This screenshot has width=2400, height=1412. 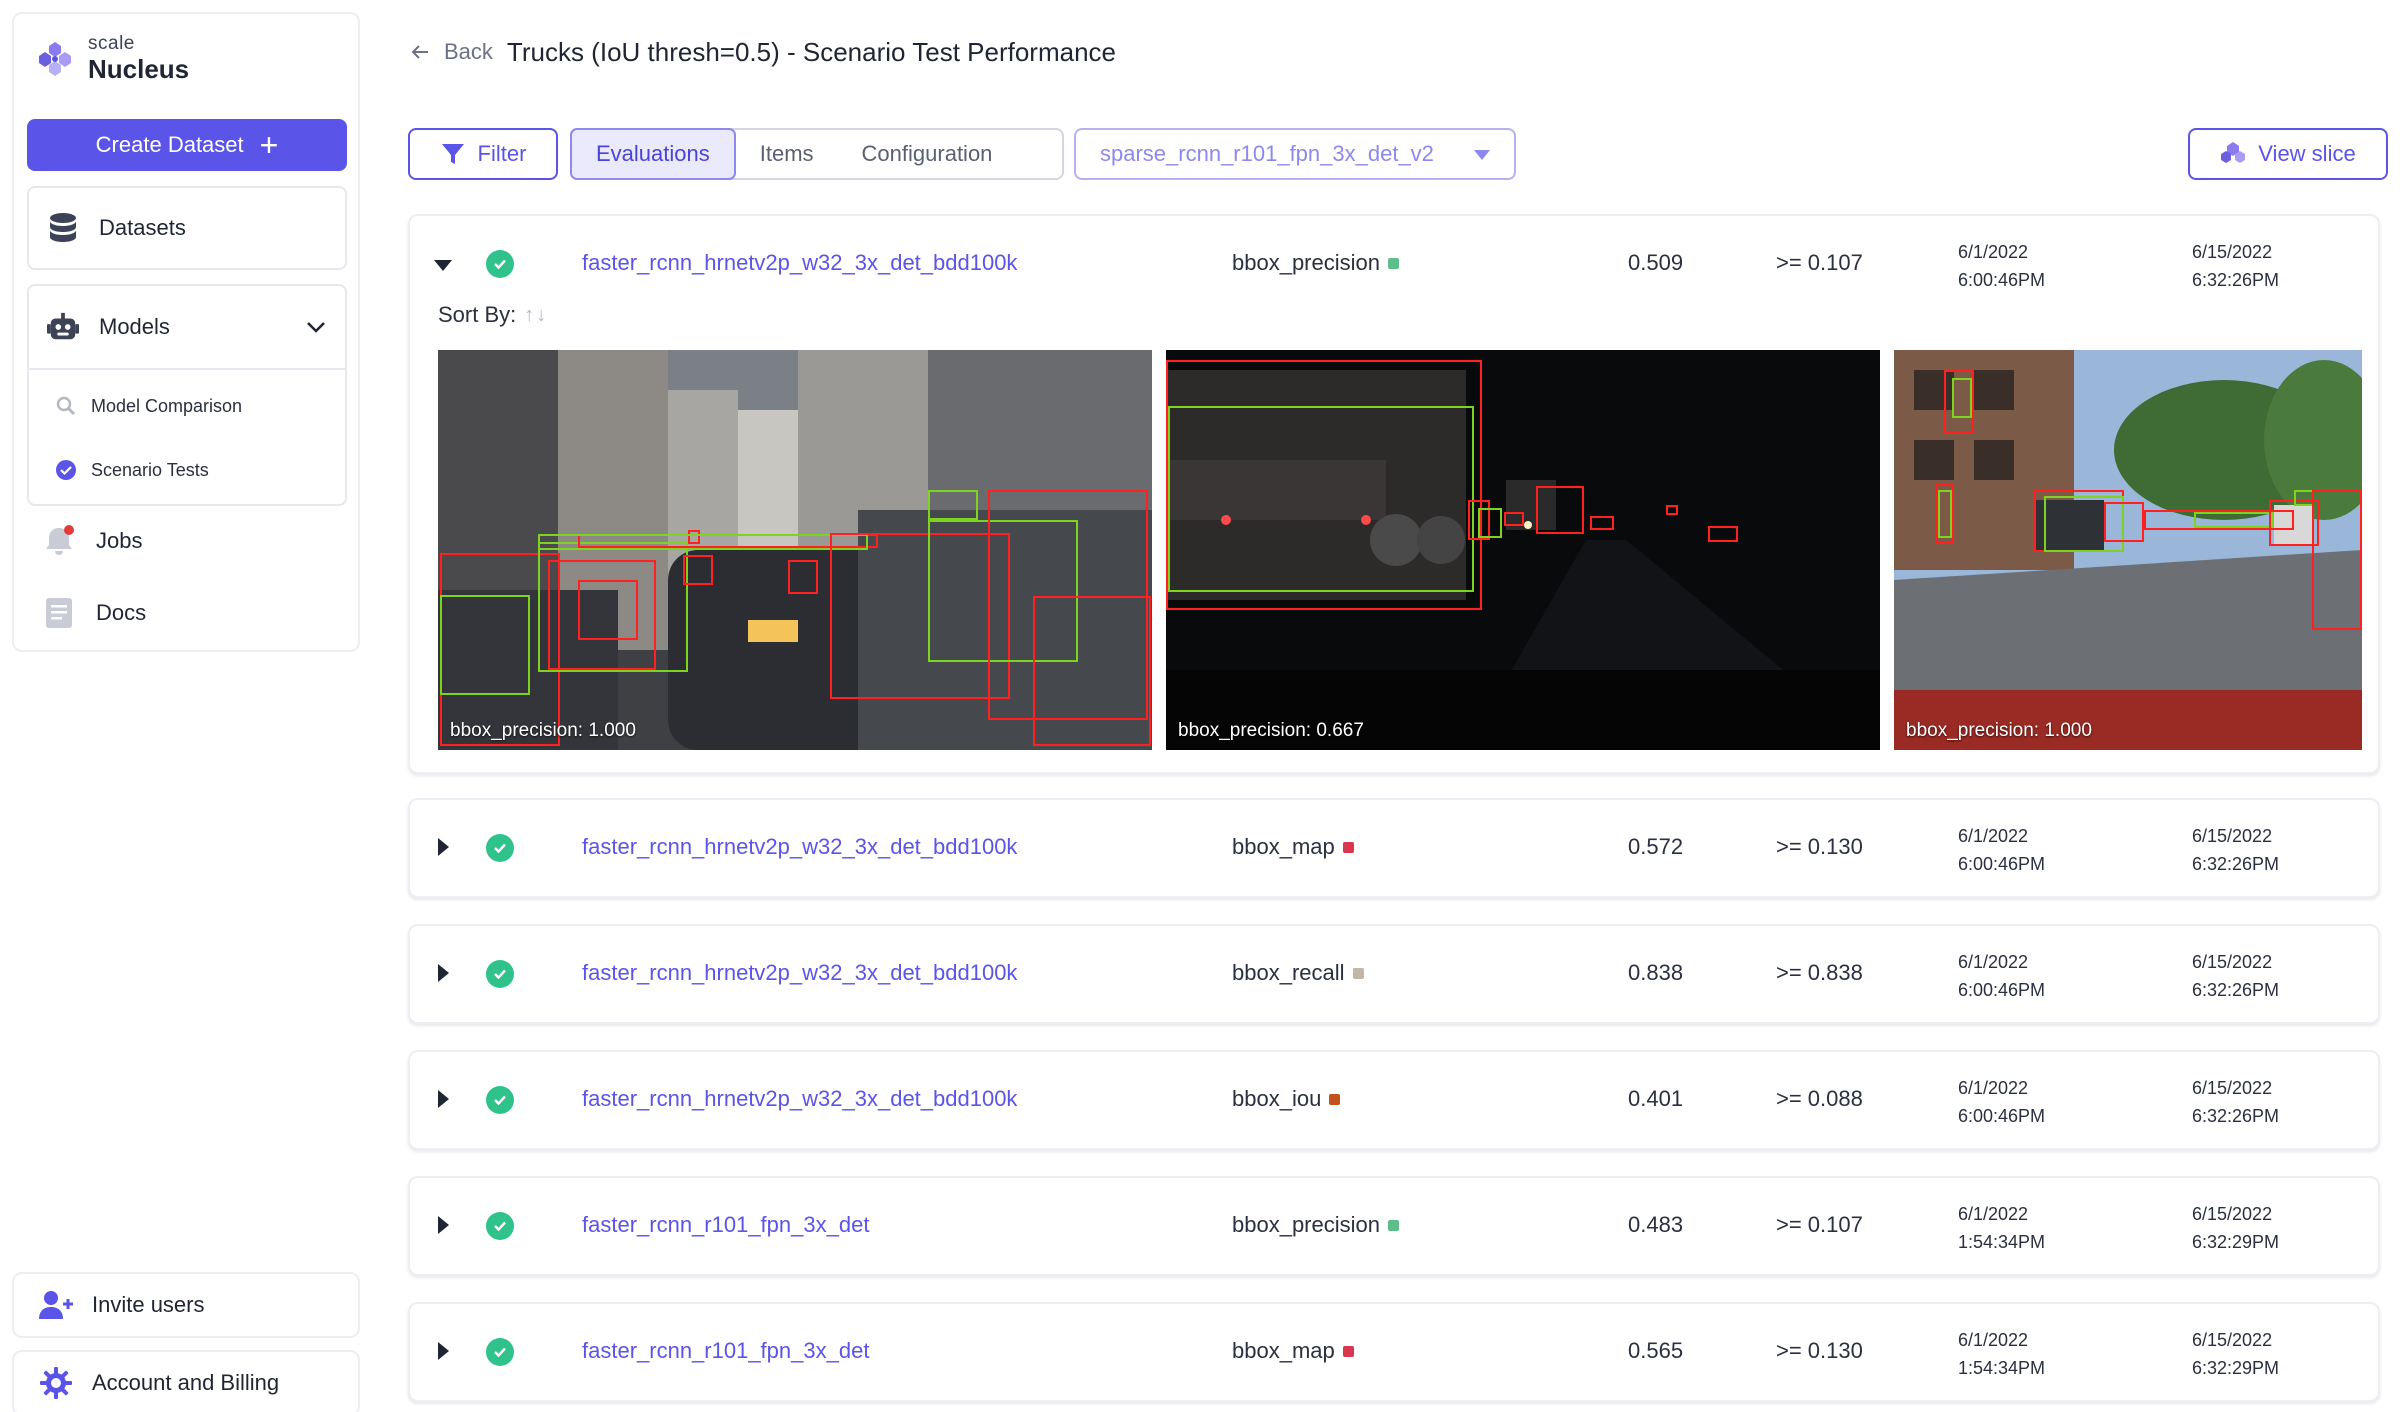 What do you see at coordinates (316, 327) in the screenshot?
I see `chevron-down-icon` at bounding box center [316, 327].